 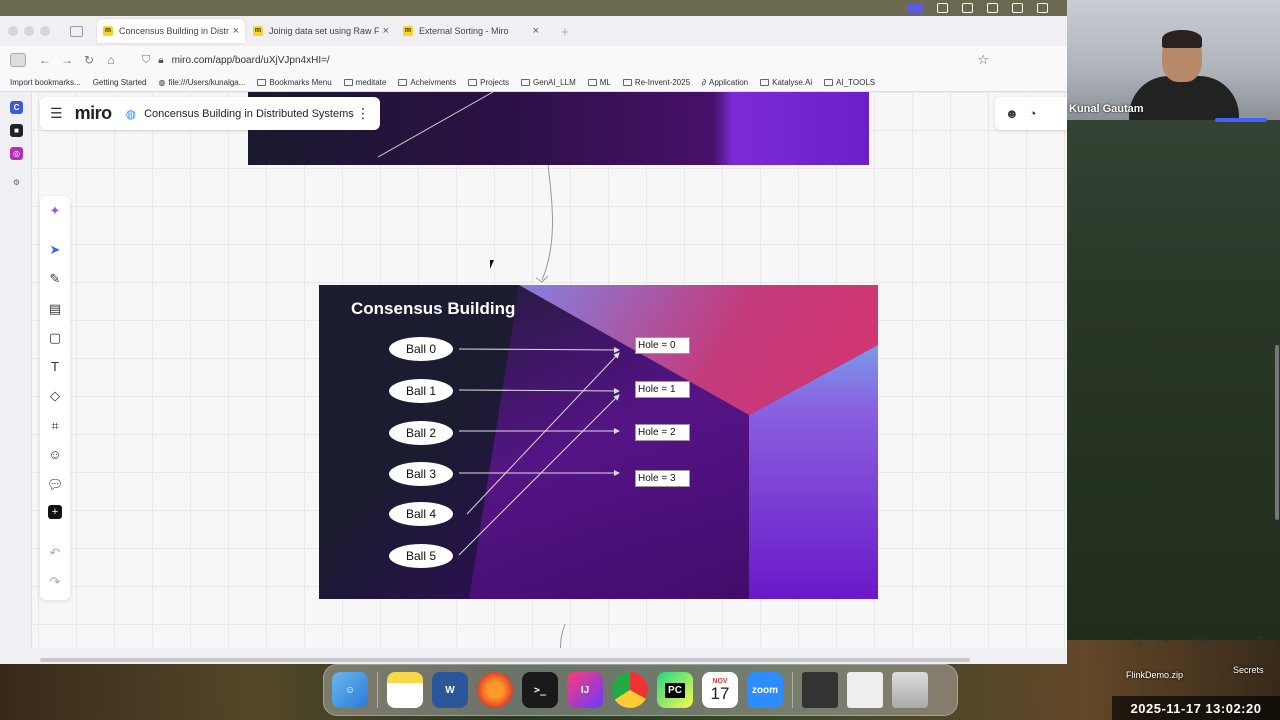 What do you see at coordinates (548, 82) in the screenshot?
I see `bookmark-genai: GenAI_LLM` at bounding box center [548, 82].